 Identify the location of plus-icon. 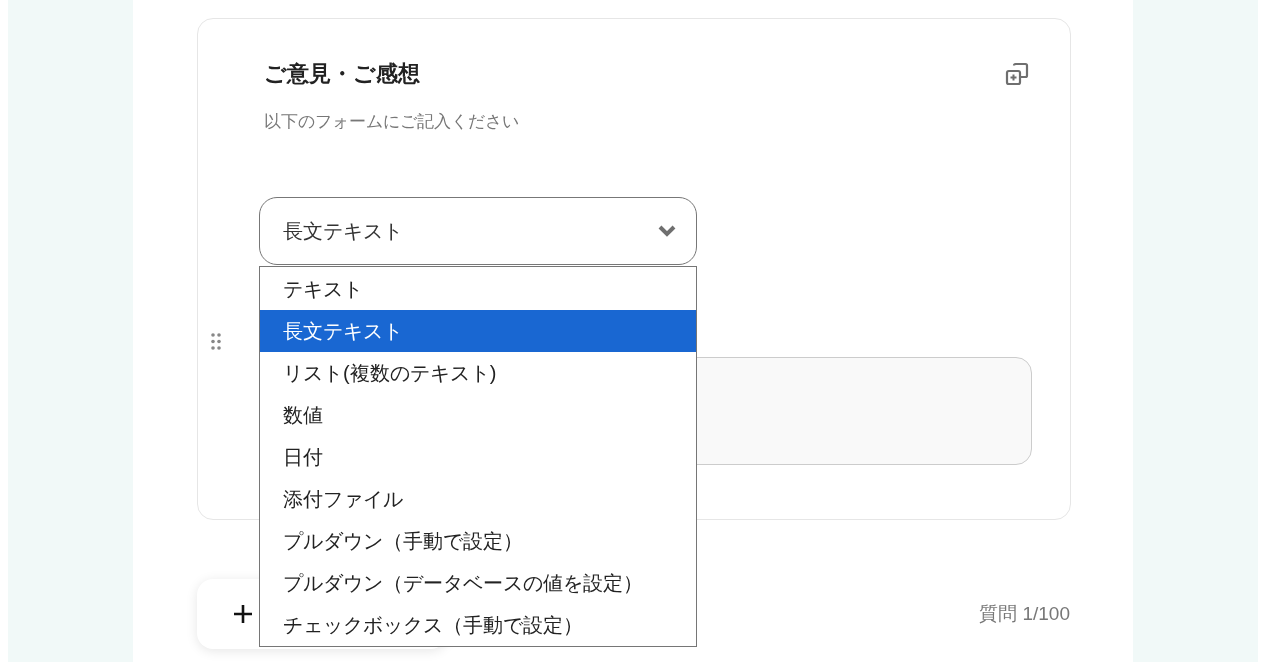
(243, 614).